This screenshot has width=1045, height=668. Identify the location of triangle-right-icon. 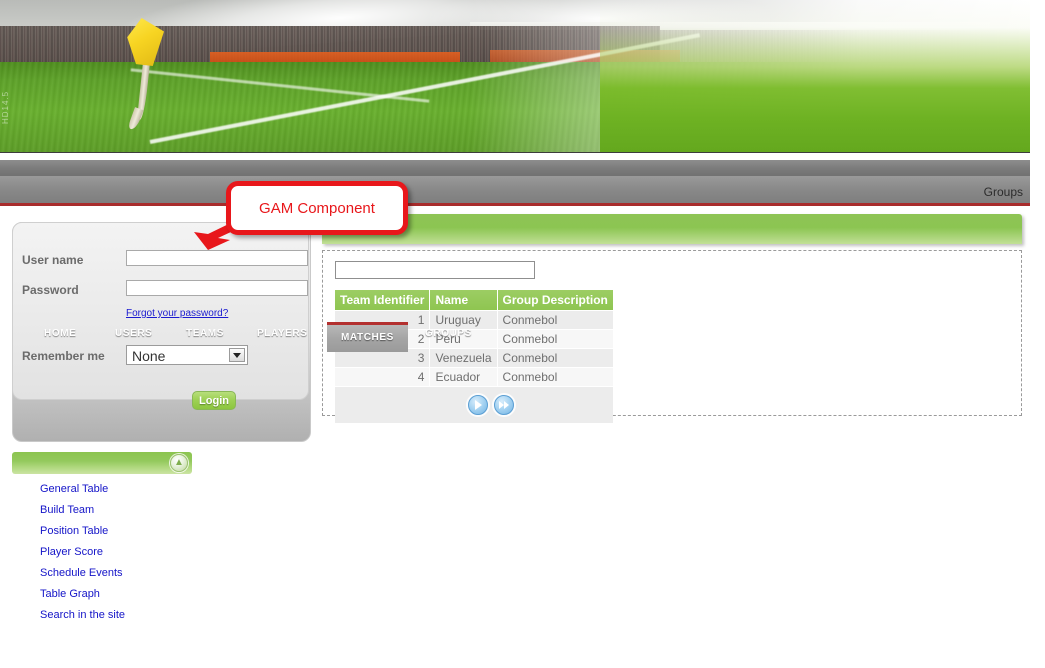
(478, 405).